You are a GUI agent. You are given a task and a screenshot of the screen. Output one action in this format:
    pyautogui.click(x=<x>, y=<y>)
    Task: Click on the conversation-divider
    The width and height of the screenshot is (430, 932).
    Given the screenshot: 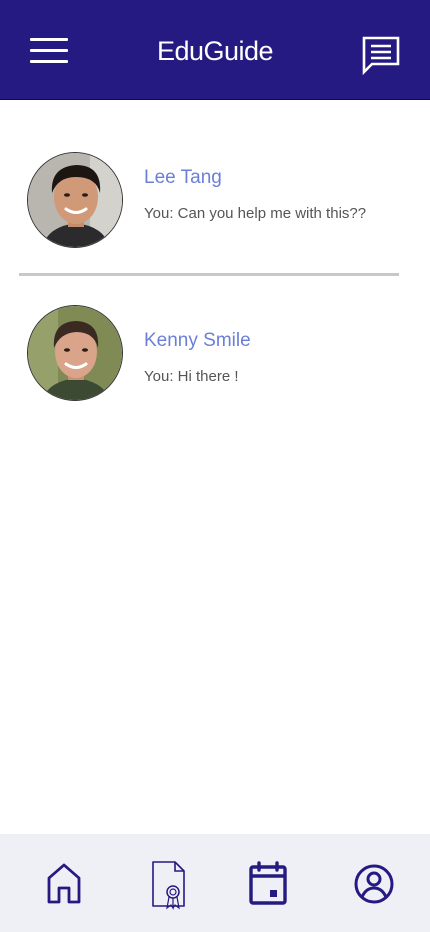 What is the action you would take?
    pyautogui.click(x=209, y=274)
    